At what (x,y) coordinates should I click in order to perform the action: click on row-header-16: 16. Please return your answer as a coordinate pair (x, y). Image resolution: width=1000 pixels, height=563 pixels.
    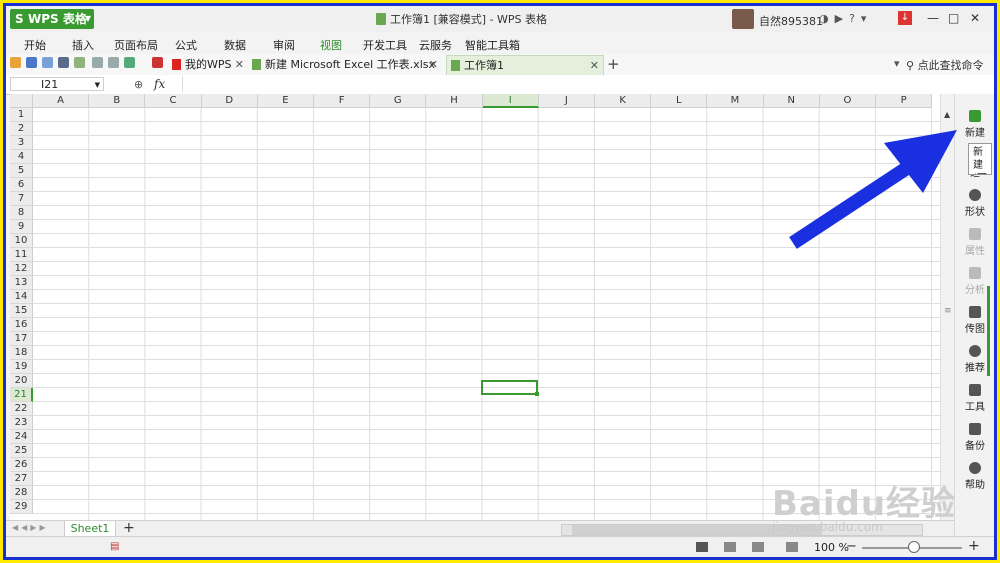
    Looking at the image, I should click on (21, 325).